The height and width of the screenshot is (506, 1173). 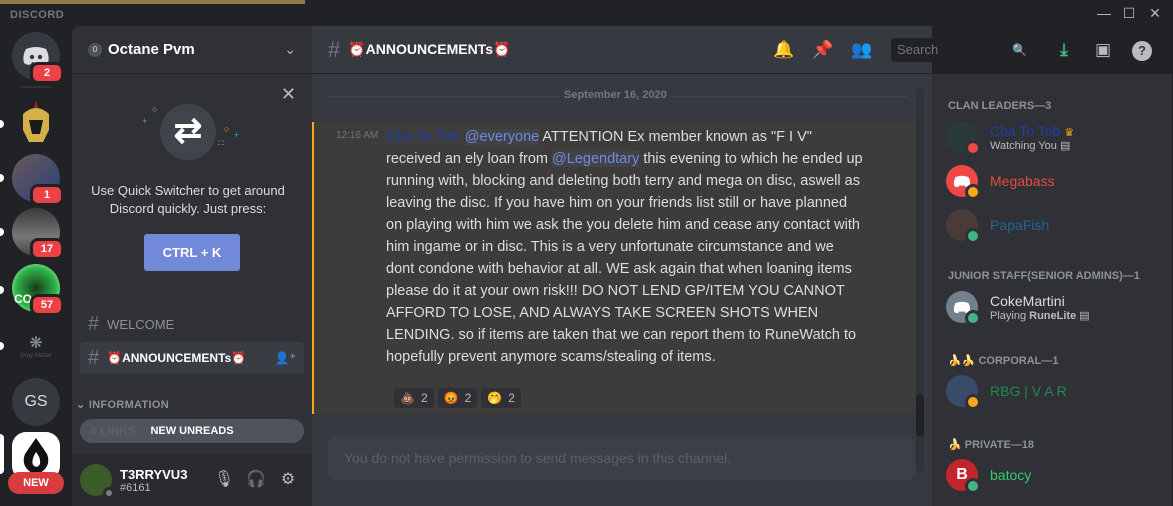 I want to click on desktop-wallpaper-strip, so click(x=152, y=2).